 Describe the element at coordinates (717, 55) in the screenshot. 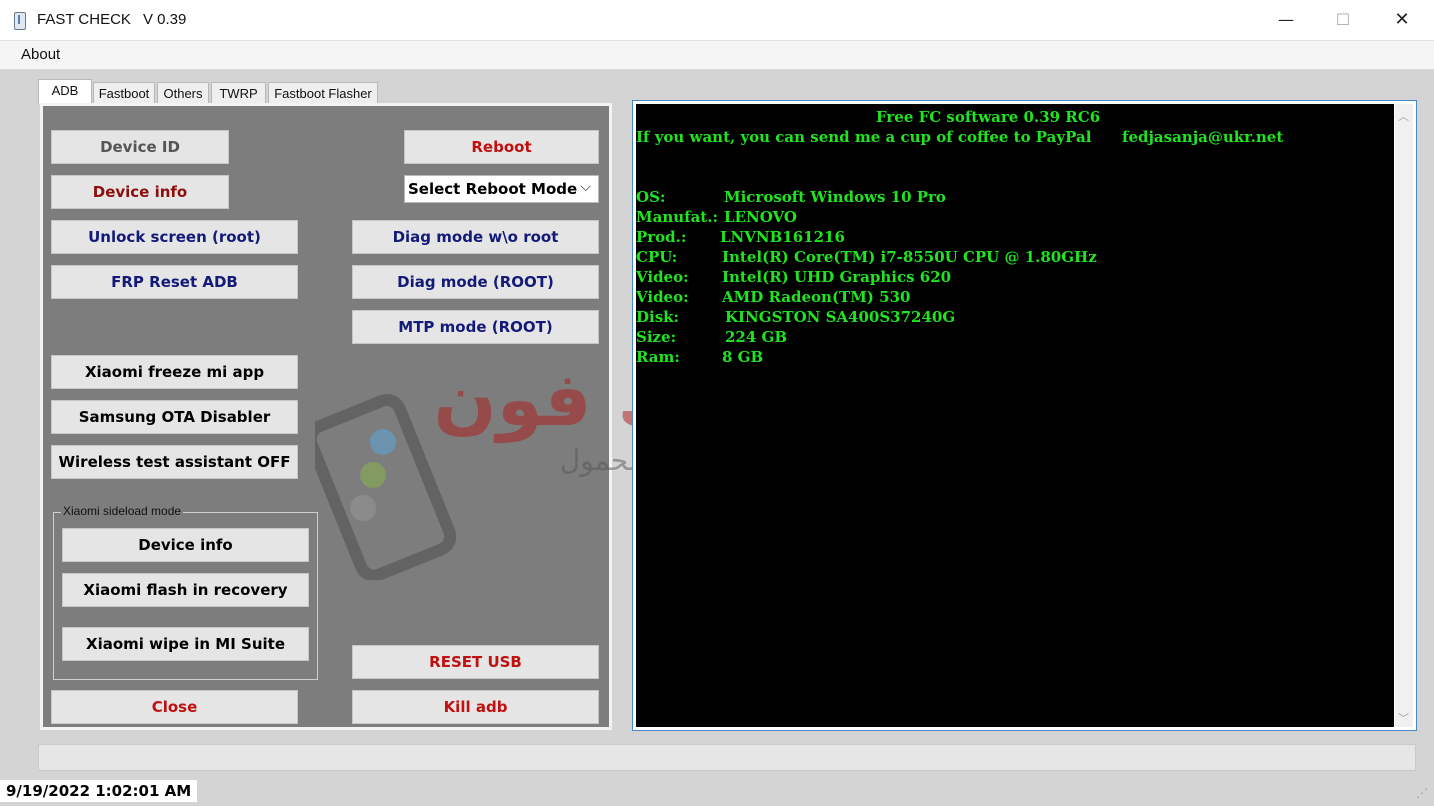

I see `menu-bar: About` at that location.